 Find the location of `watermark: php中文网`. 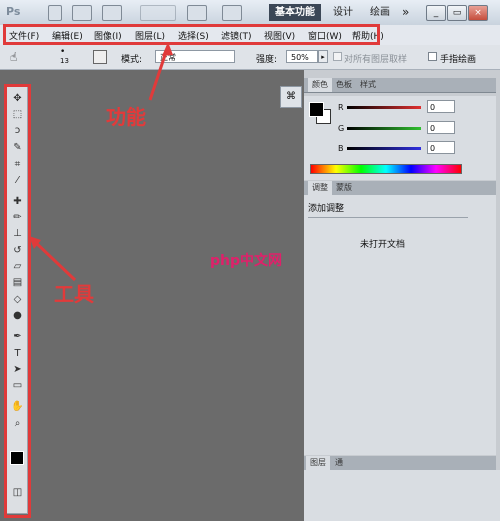

watermark: php中文网 is located at coordinates (246, 260).